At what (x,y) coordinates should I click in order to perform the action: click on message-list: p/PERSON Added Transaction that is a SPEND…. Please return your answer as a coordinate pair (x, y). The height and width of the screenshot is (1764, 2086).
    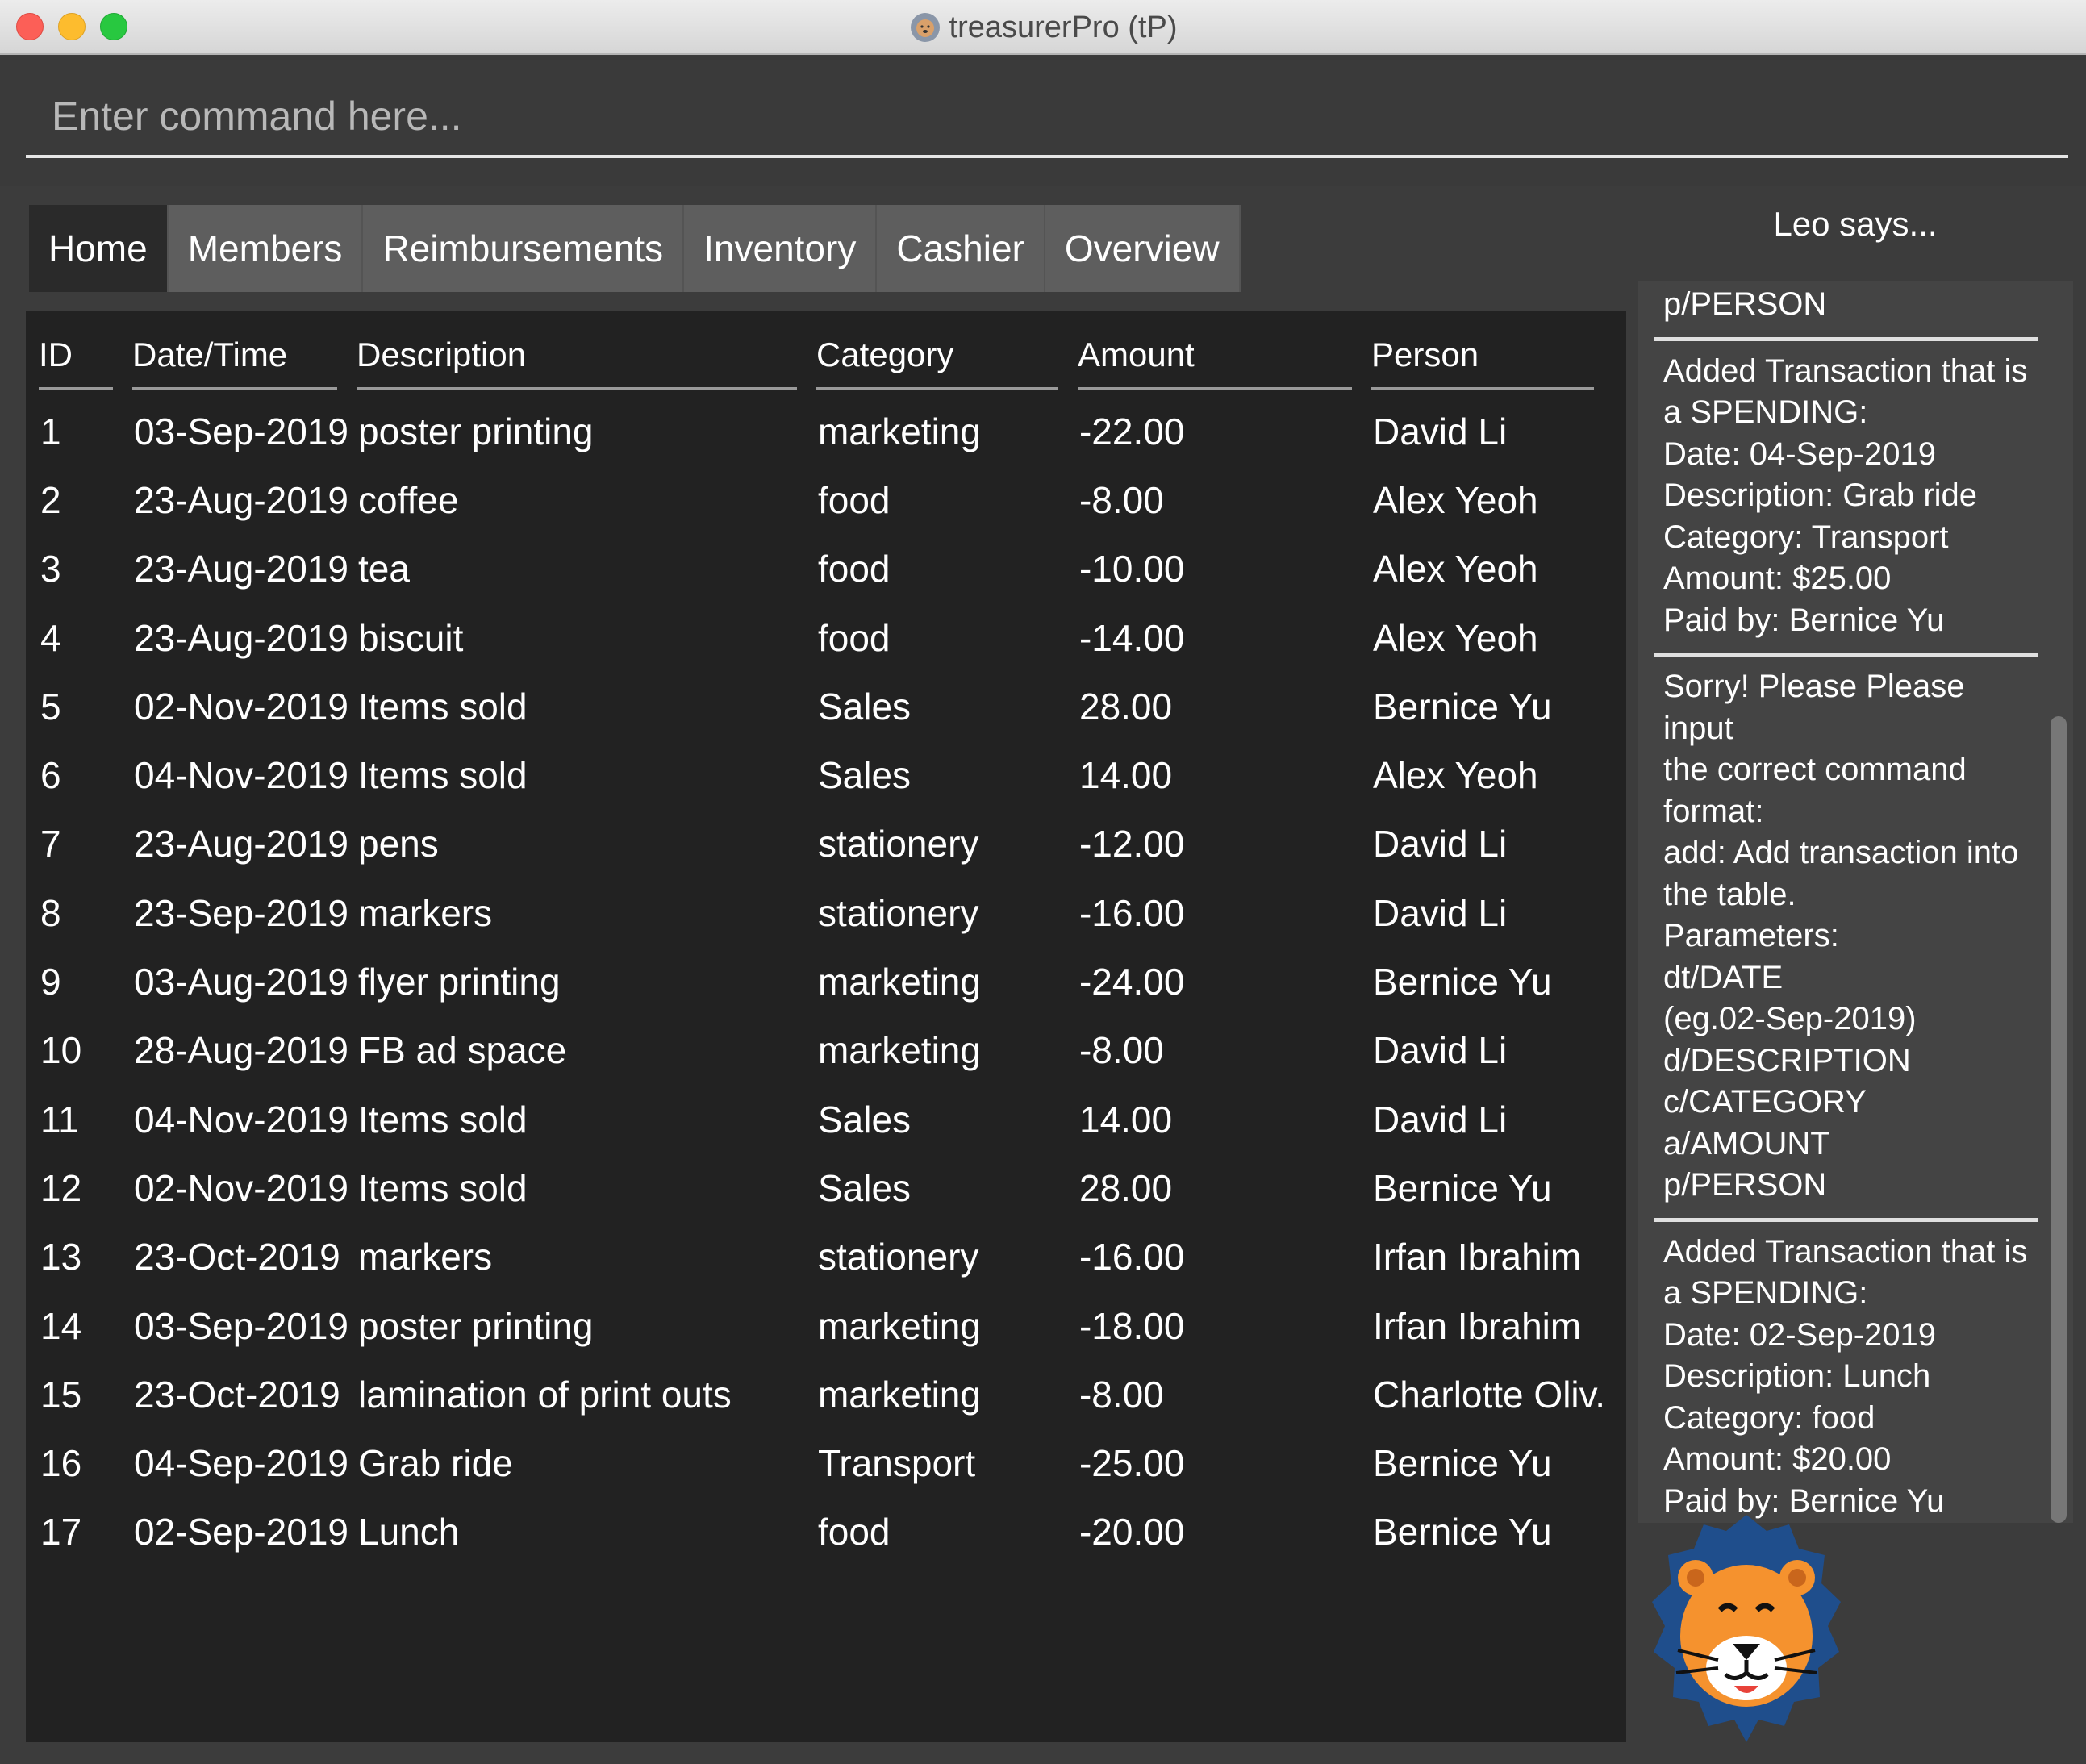
    Looking at the image, I should click on (1846, 902).